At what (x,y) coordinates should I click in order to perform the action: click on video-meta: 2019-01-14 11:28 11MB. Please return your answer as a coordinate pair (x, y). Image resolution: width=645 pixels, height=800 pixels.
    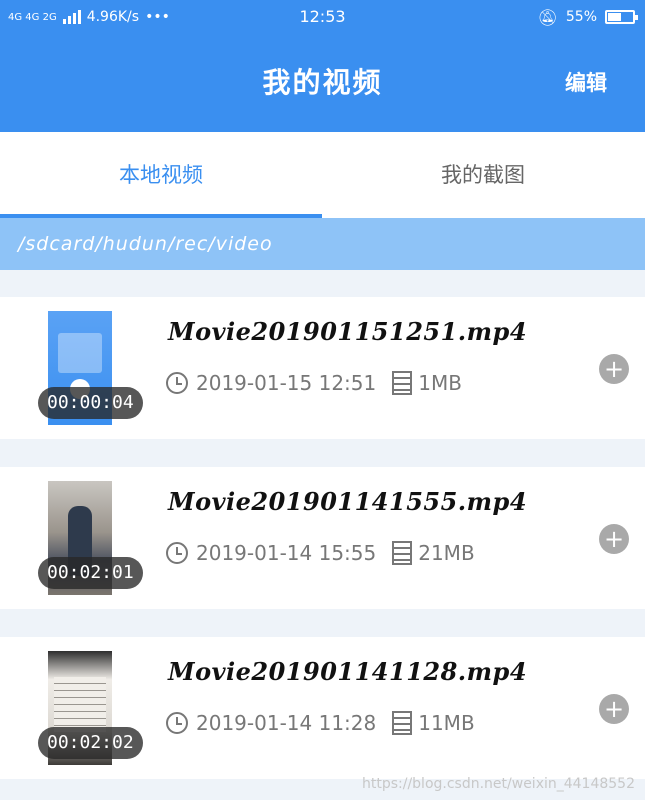
    Looking at the image, I should click on (320, 723).